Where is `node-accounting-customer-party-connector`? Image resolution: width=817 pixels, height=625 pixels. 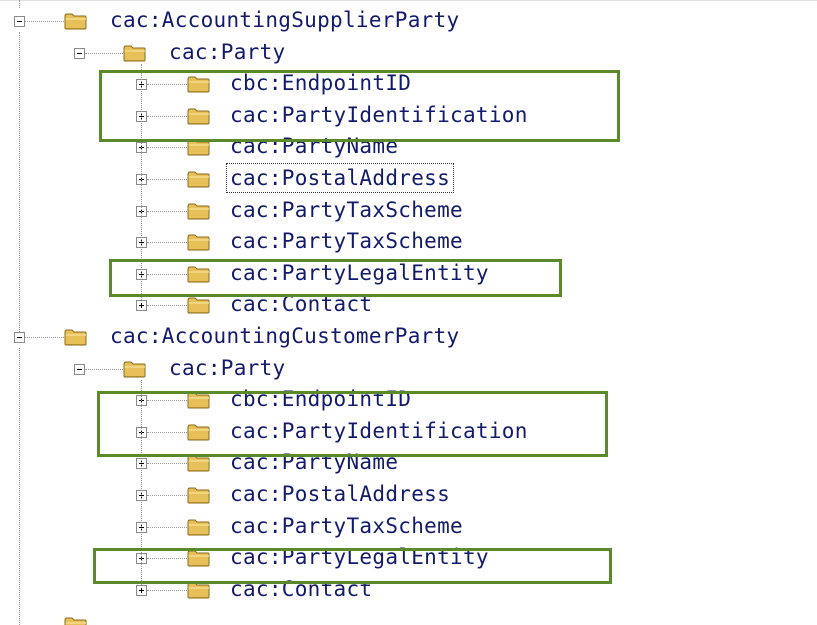
node-accounting-customer-party-connector is located at coordinates (44, 337).